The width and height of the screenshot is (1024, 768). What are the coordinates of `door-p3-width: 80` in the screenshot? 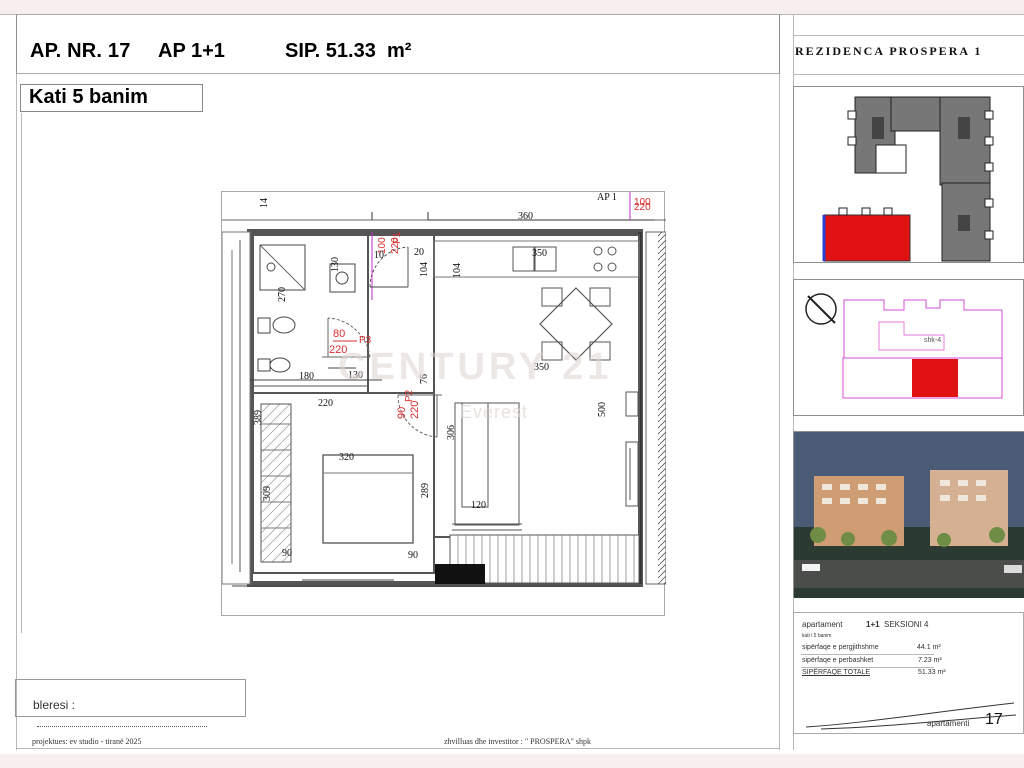 It's located at (339, 334).